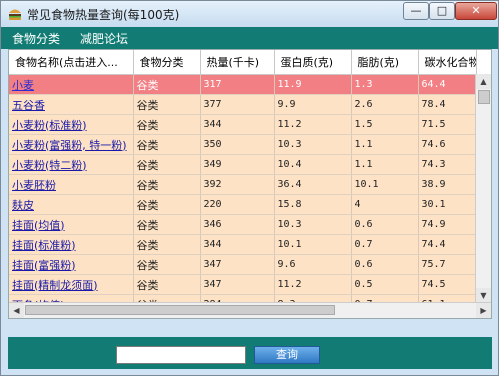  I want to click on calories-cell: 346, so click(237, 224).